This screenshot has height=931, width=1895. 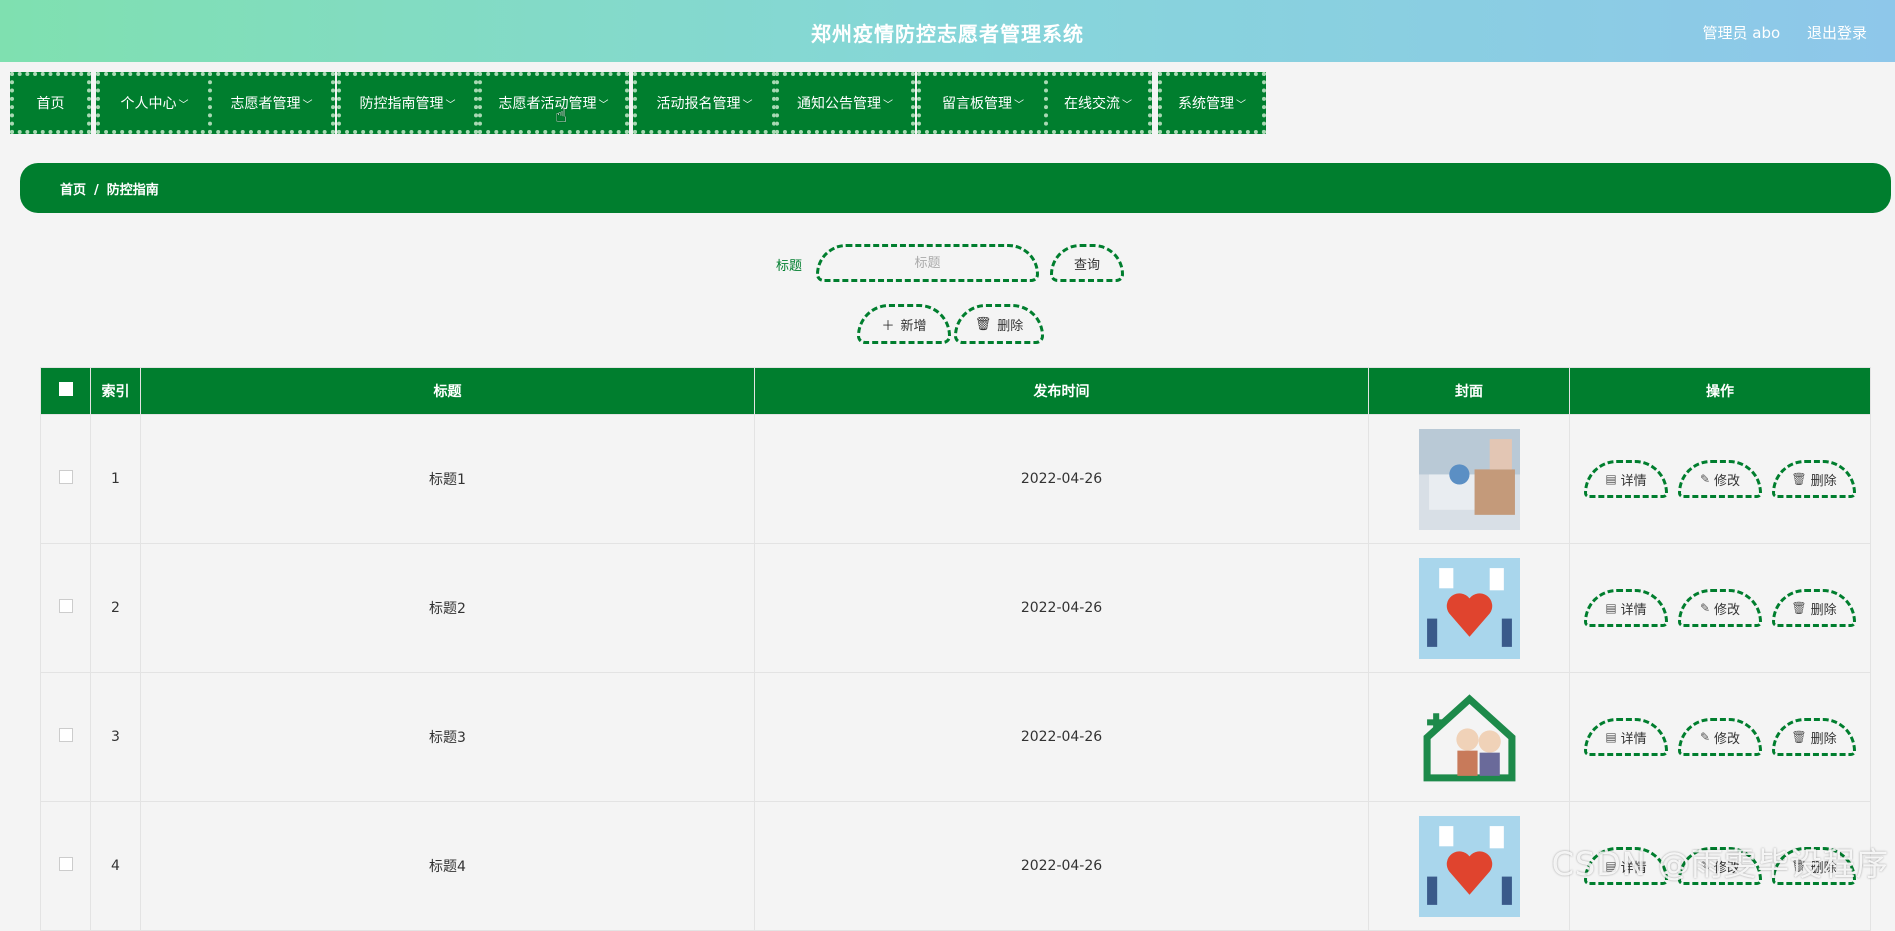 What do you see at coordinates (999, 324) in the screenshot?
I see `batch-delete-button: 🗑 删除` at bounding box center [999, 324].